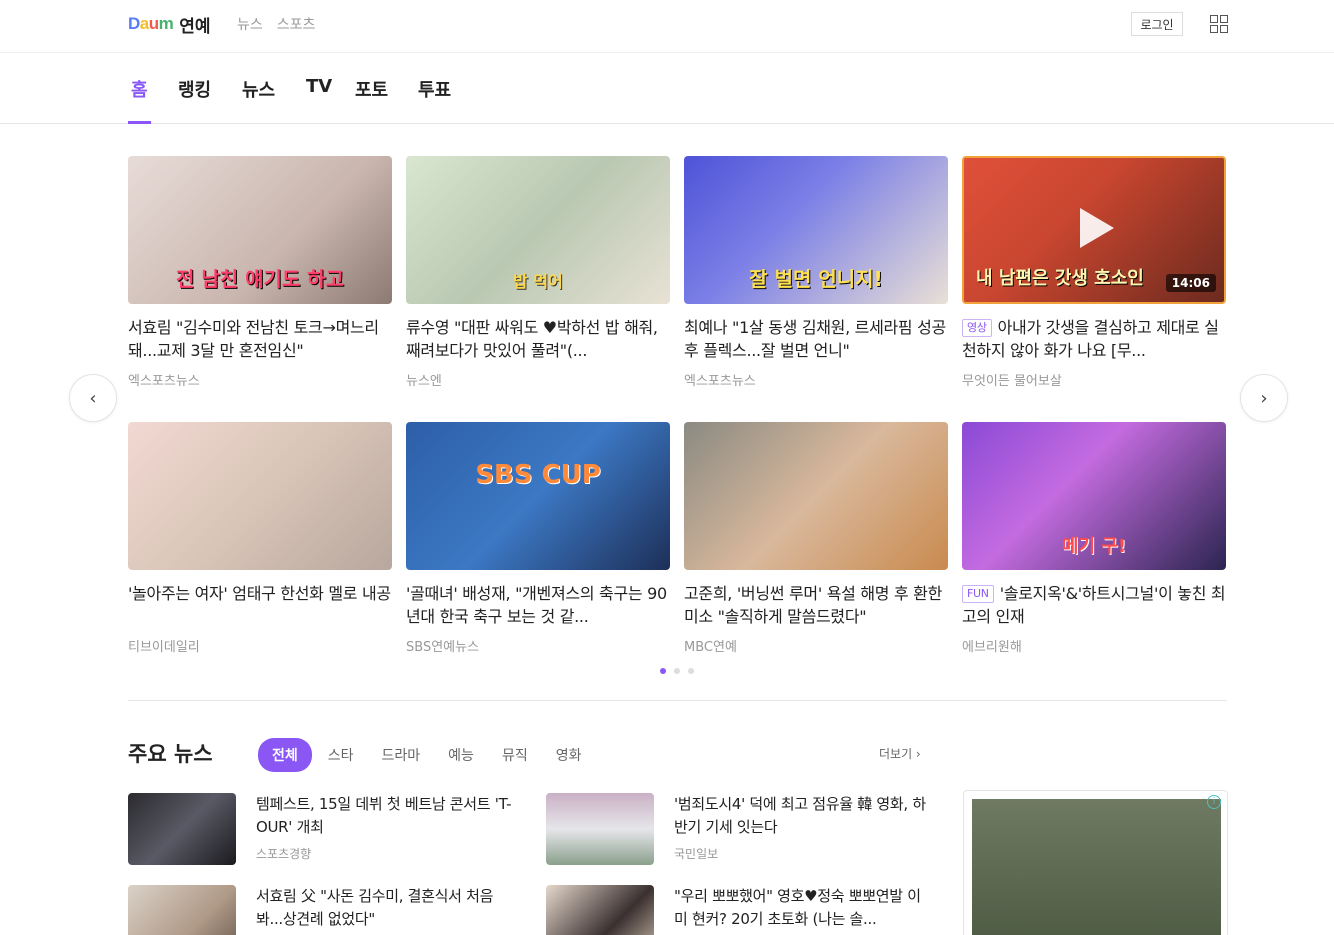  What do you see at coordinates (1219, 24) in the screenshot?
I see `app-grid-icon` at bounding box center [1219, 24].